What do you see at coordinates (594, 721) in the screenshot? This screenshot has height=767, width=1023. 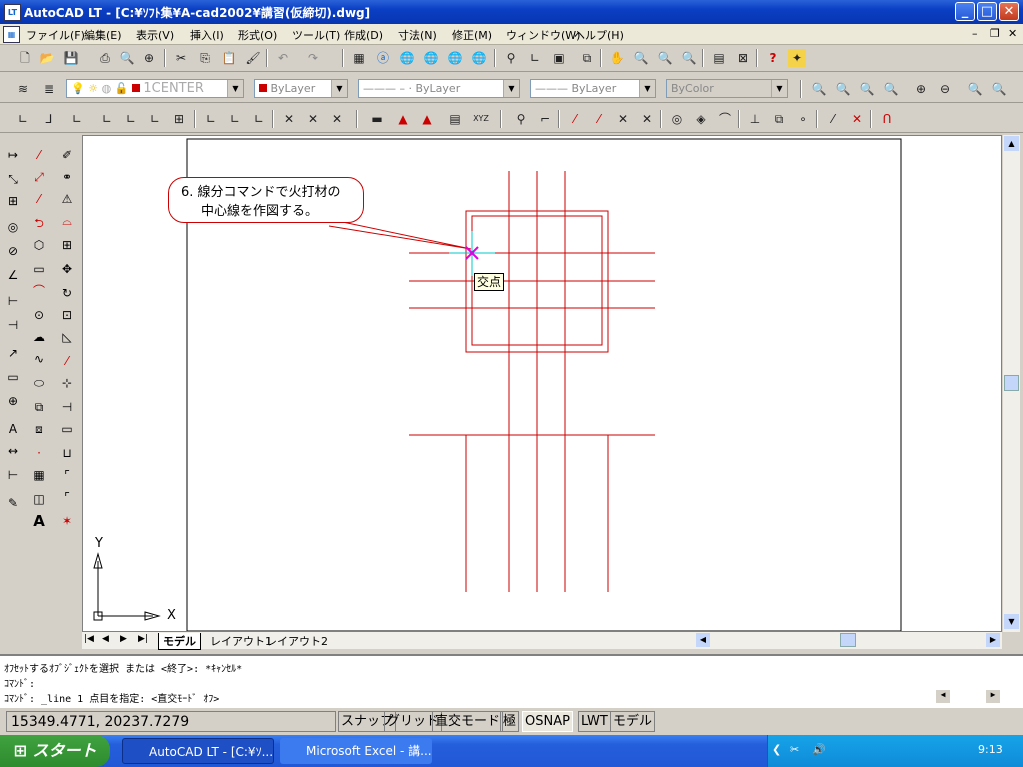 I see `lwt-toggle: LWT` at bounding box center [594, 721].